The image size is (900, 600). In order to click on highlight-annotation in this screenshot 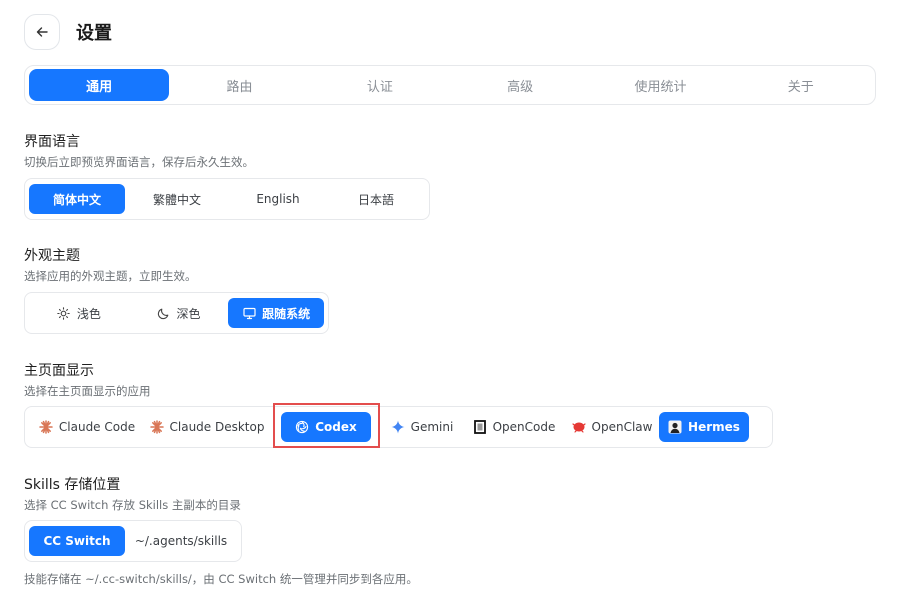, I will do `click(326, 425)`.